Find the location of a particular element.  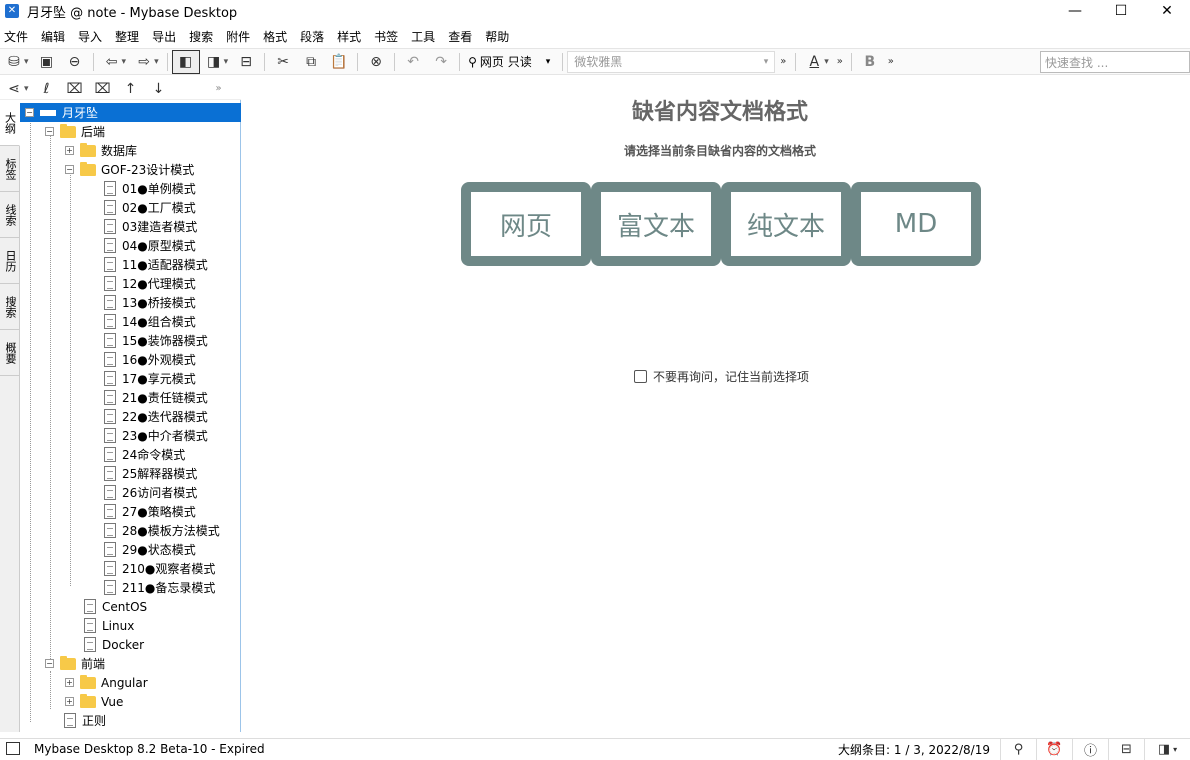

tree-item-pattern: 17●享元模式 is located at coordinates (150, 378).